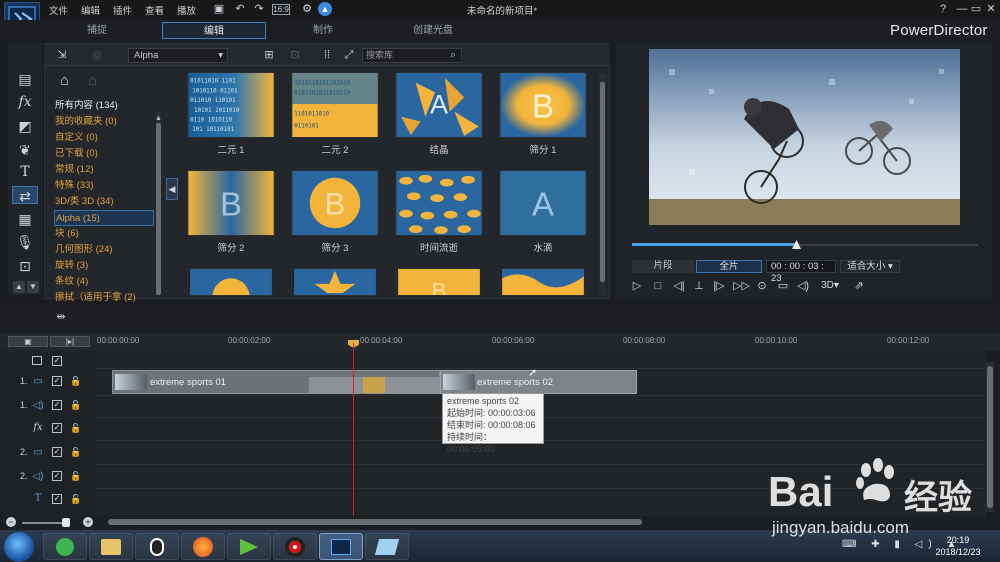  I want to click on zoom-out-icon: −, so click(11, 522).